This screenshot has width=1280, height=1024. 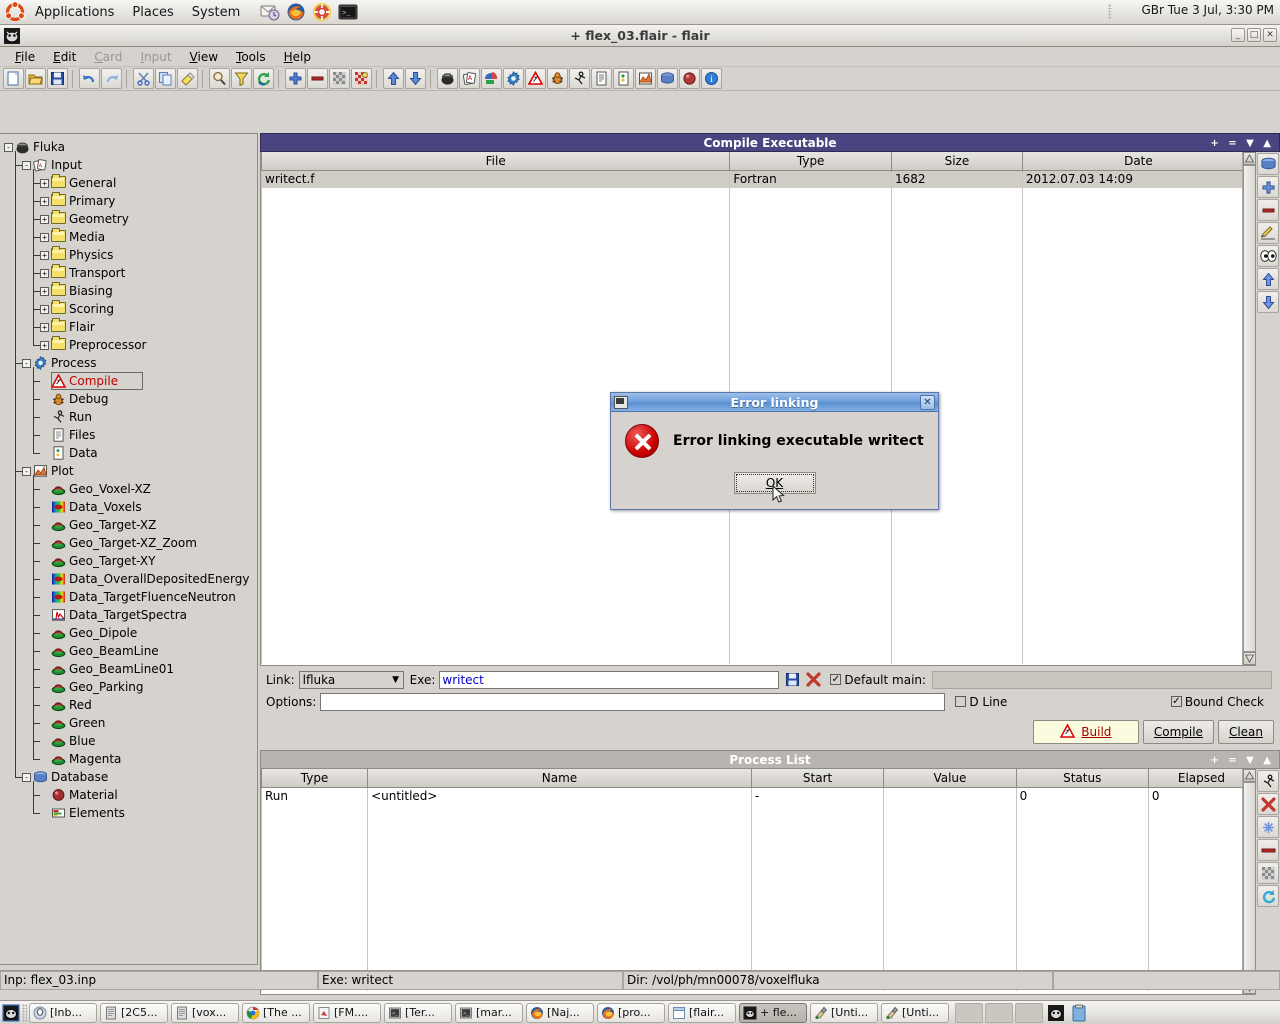 I want to click on tree-item-run: Run, so click(x=130, y=417).